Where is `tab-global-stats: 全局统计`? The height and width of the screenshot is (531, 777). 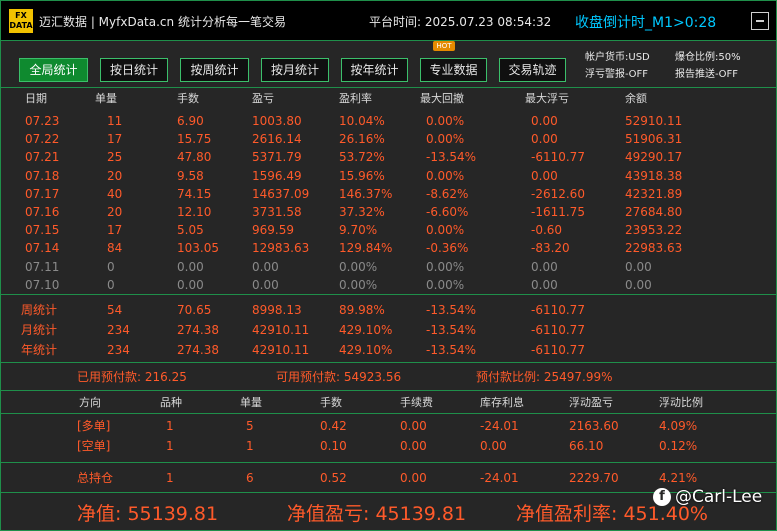
tab-global-stats: 全局统计 is located at coordinates (53, 70).